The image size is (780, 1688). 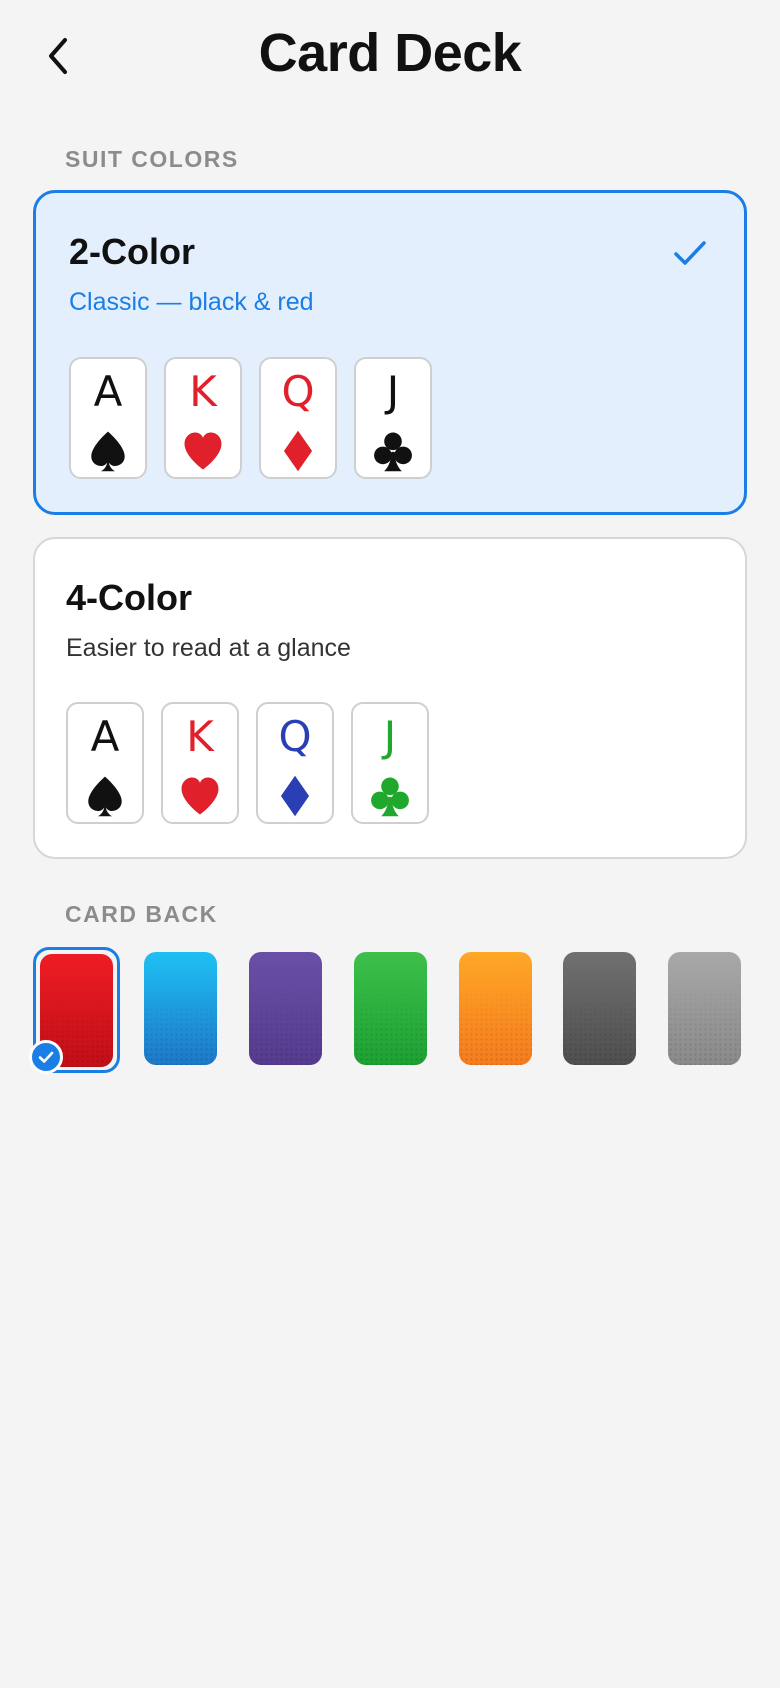 I want to click on section-label-card-back: CARD BACK, so click(x=141, y=914).